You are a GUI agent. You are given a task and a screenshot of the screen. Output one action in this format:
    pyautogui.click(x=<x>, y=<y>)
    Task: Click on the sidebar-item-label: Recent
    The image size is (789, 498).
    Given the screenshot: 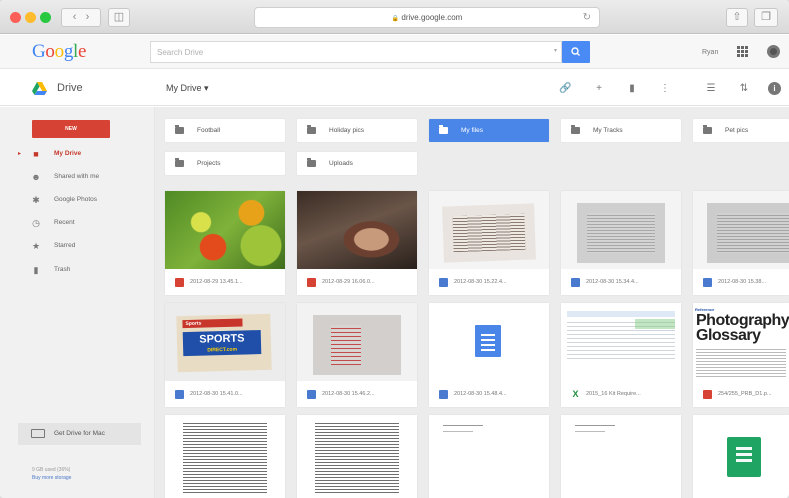 What is the action you would take?
    pyautogui.click(x=64, y=222)
    